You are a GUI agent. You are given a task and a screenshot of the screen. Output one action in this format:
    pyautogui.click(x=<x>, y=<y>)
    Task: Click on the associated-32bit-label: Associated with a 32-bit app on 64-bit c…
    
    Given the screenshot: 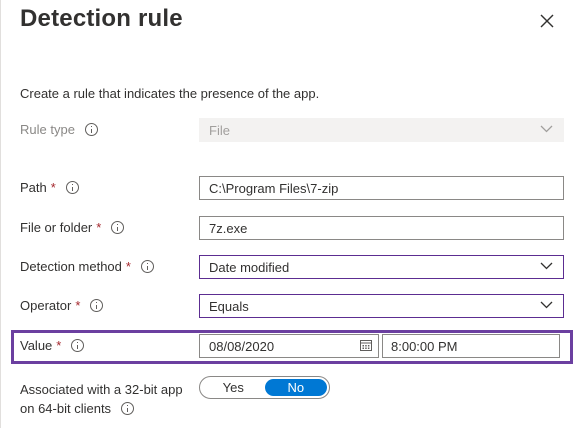 What is the action you would take?
    pyautogui.click(x=101, y=399)
    